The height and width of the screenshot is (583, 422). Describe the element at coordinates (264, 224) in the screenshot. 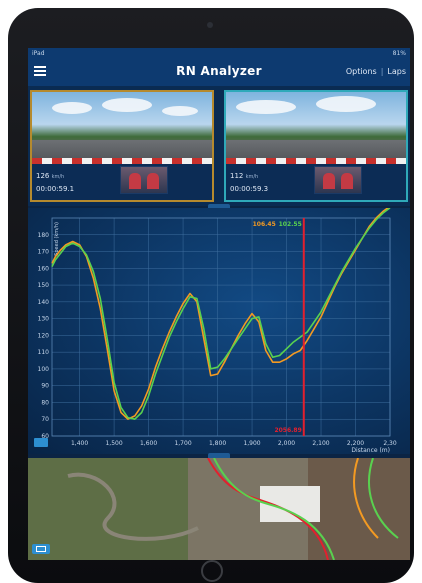

I see `readout-value-1: 106.45` at that location.